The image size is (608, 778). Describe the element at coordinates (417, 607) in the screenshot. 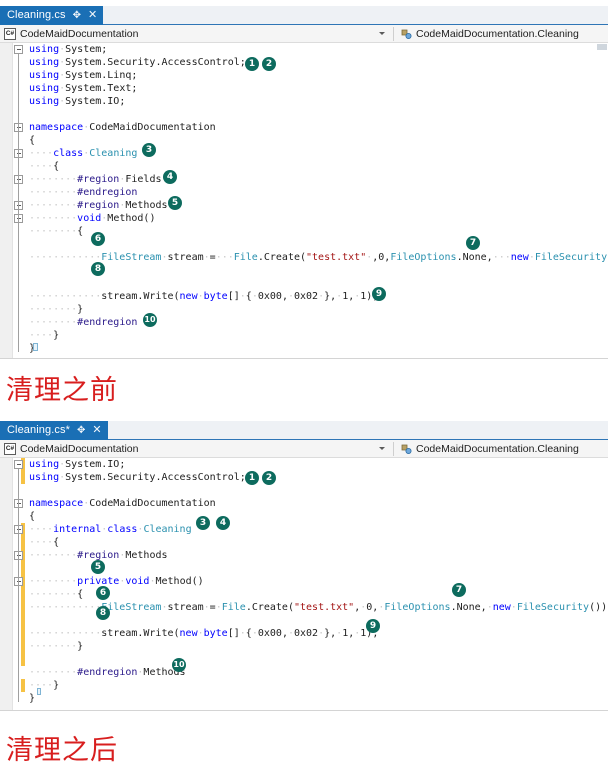

I see `code-token: FileOptions` at that location.